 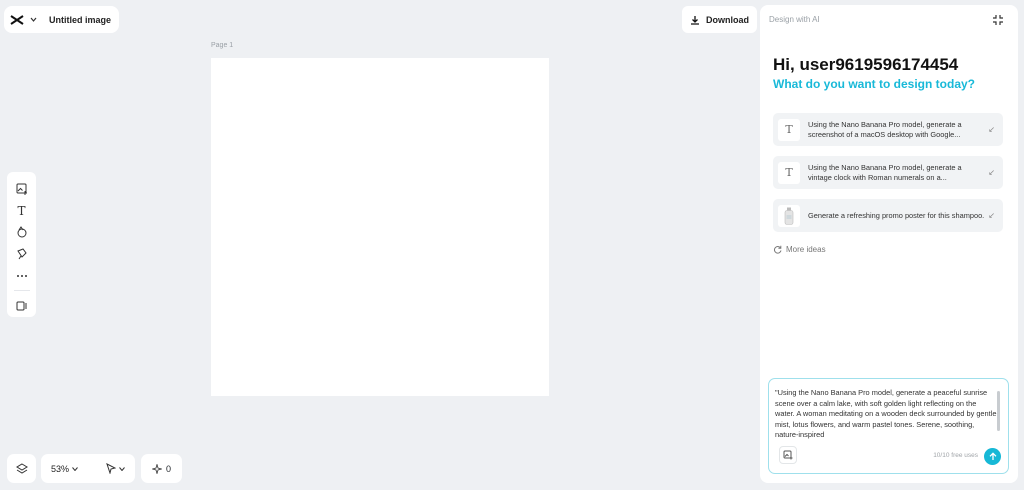 I want to click on zoom-dropdown: 53%, so click(x=64, y=469).